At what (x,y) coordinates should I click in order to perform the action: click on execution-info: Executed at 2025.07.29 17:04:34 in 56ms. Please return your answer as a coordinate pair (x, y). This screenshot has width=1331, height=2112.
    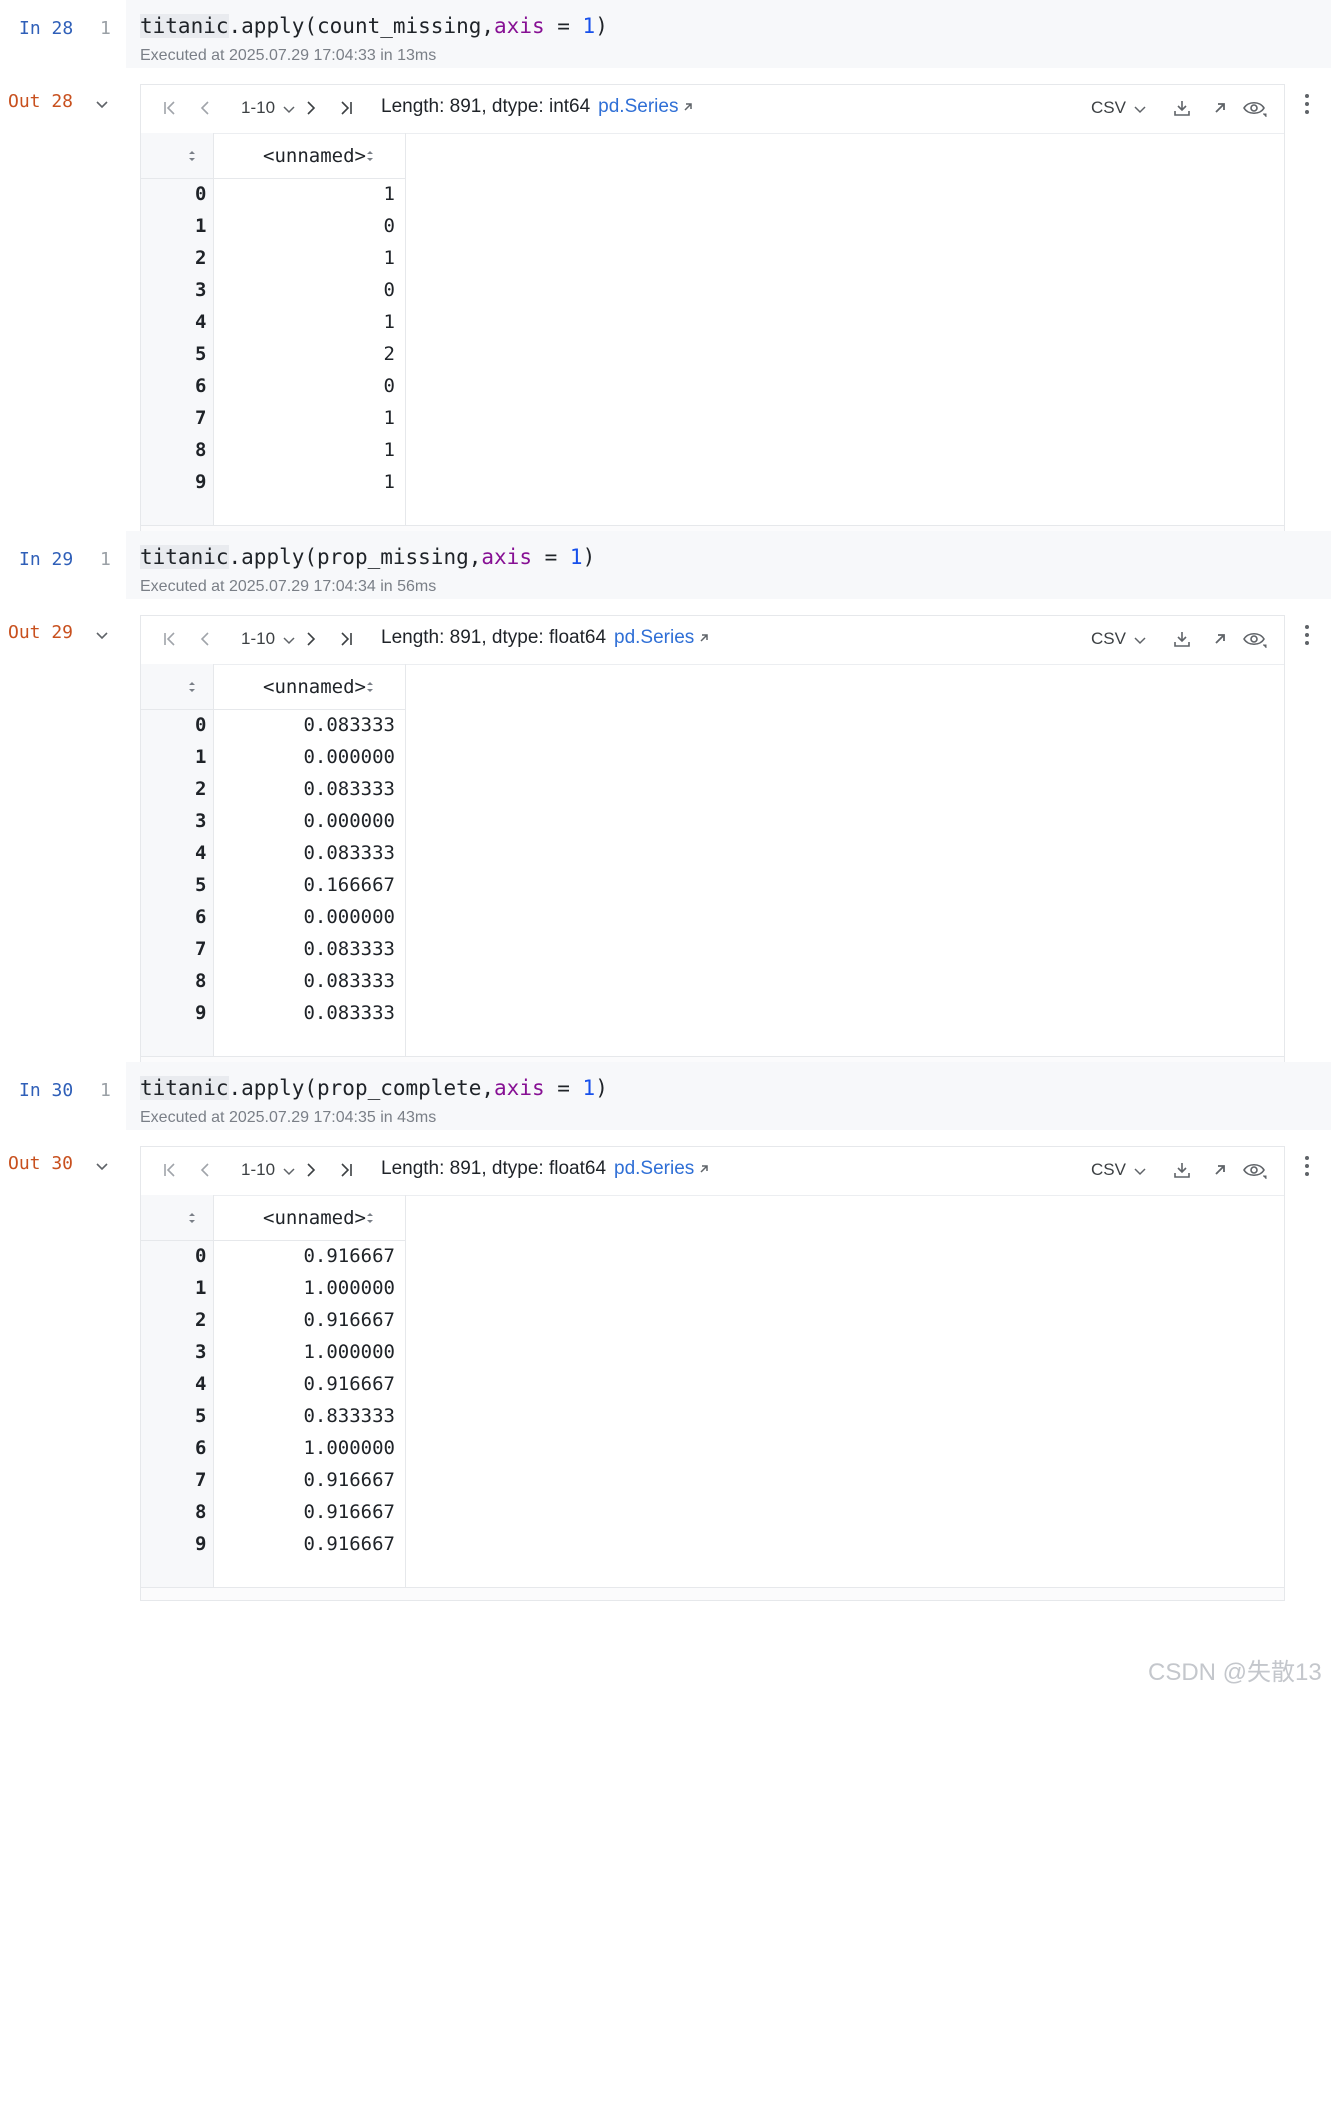
    Looking at the image, I should click on (288, 586).